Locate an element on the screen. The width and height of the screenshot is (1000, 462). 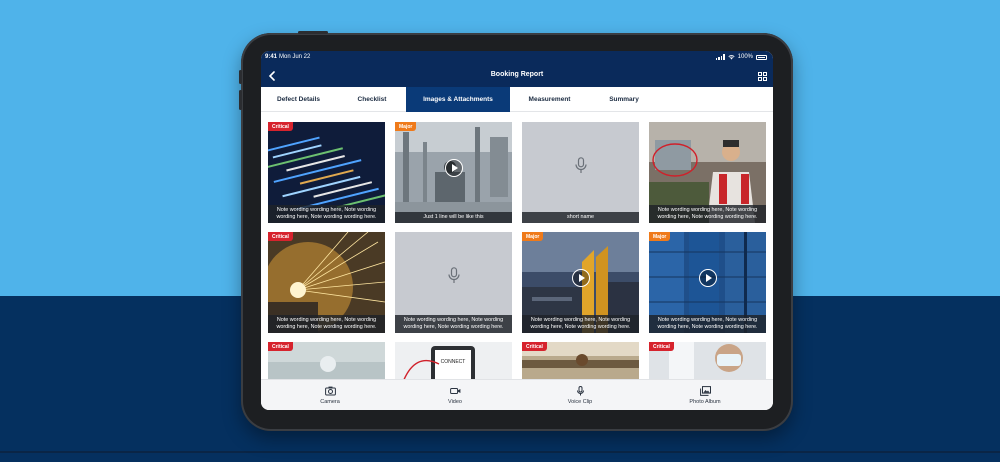
tablet-photo: CONNECT is located at coordinates (453, 360).